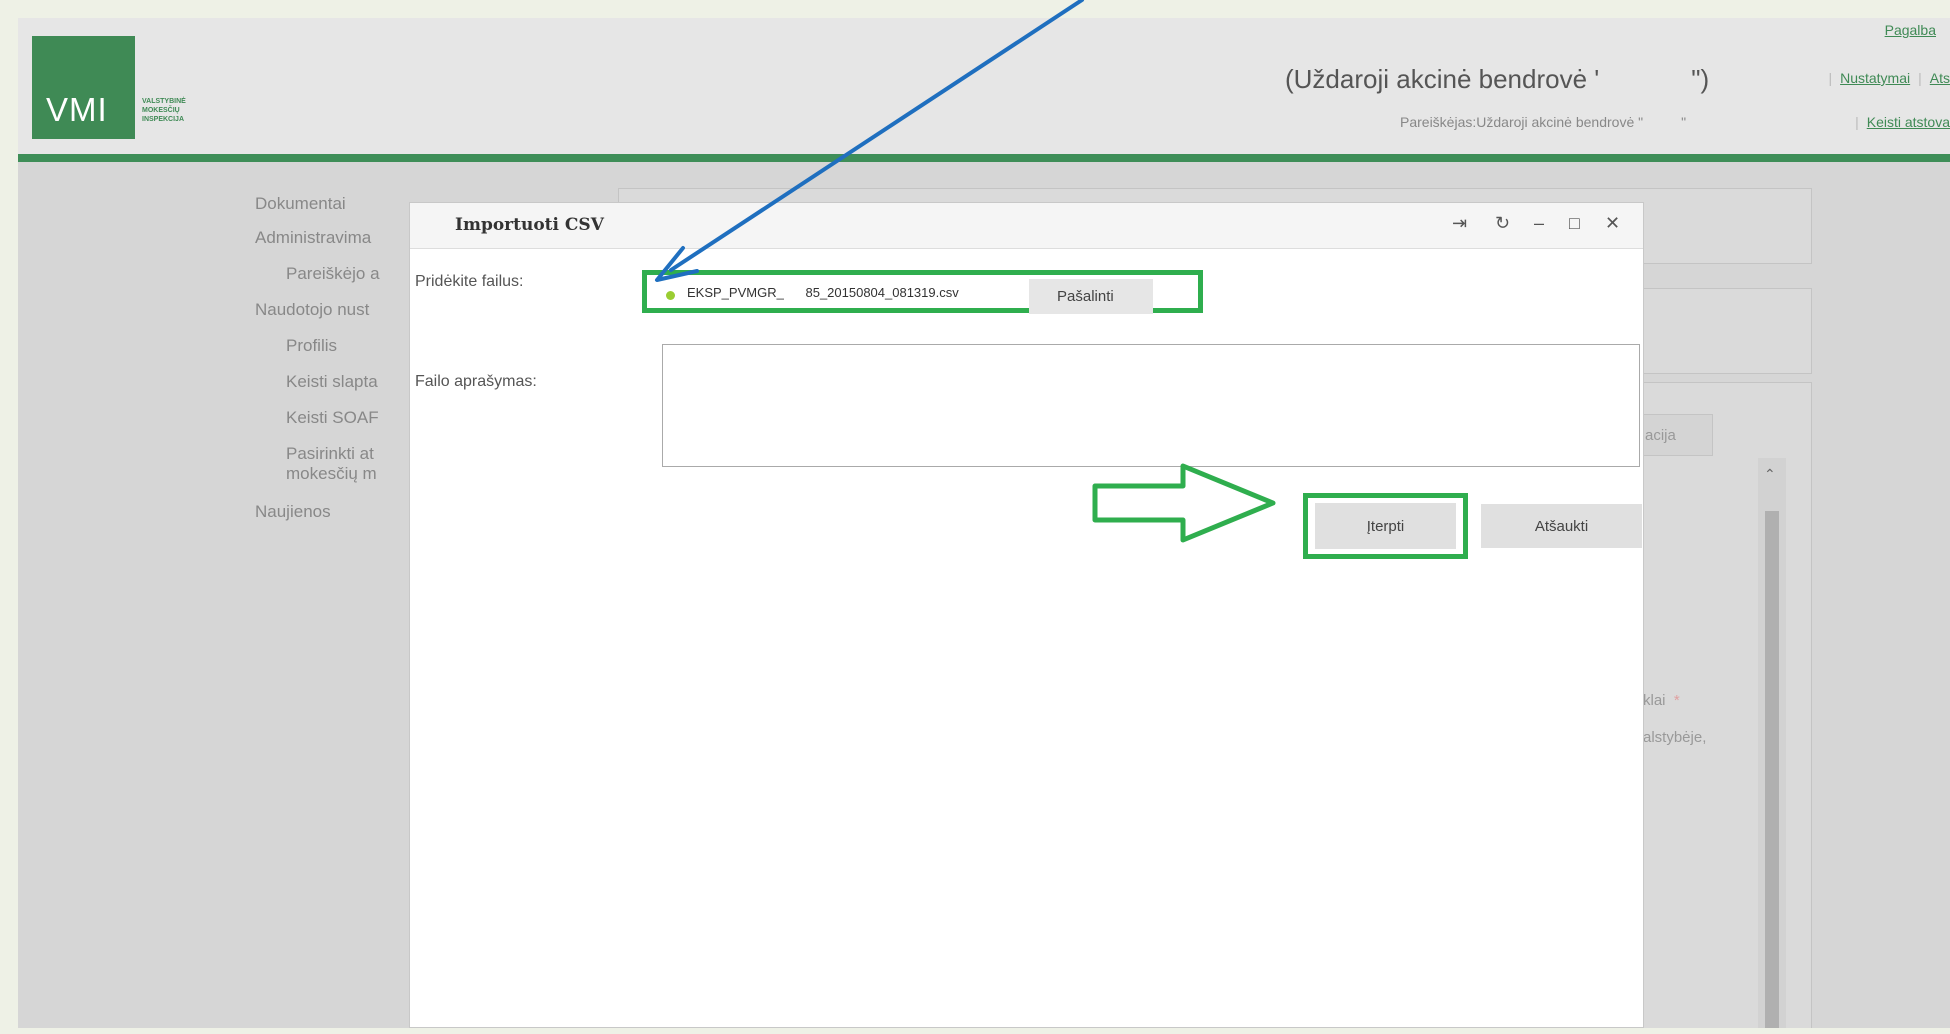 The width and height of the screenshot is (1950, 1034). What do you see at coordinates (1184, 503) in the screenshot?
I see `right-arrow-outline` at bounding box center [1184, 503].